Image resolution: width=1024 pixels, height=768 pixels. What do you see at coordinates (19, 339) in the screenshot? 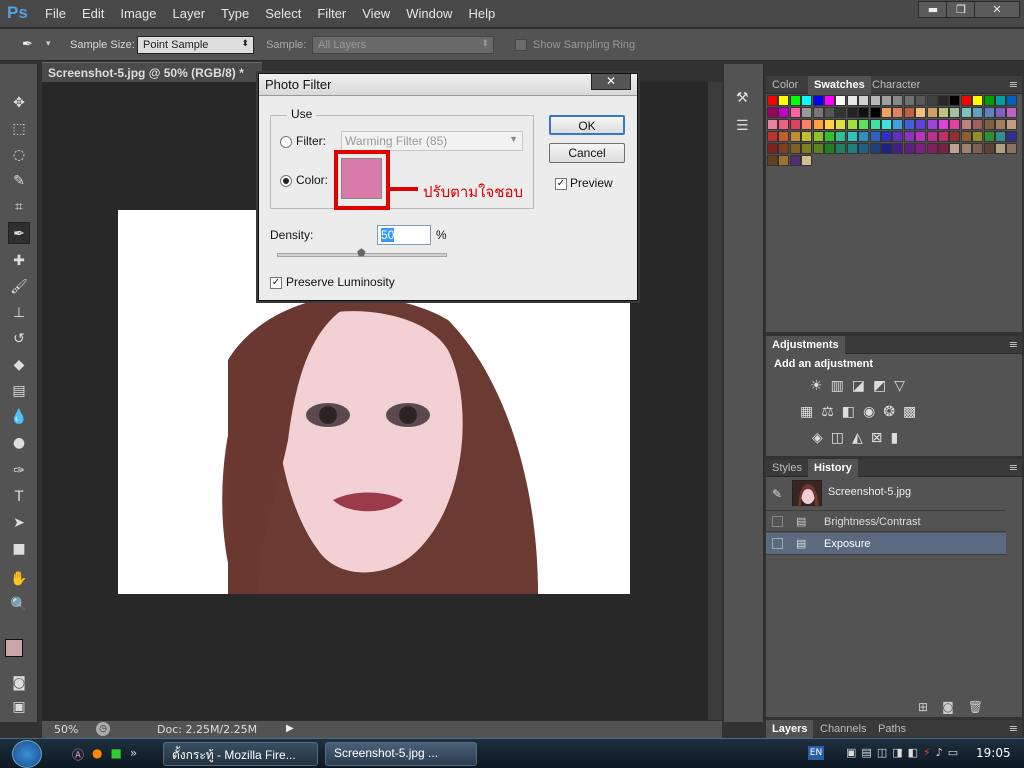
I see `history-brush-tool-icon: ↺` at bounding box center [19, 339].